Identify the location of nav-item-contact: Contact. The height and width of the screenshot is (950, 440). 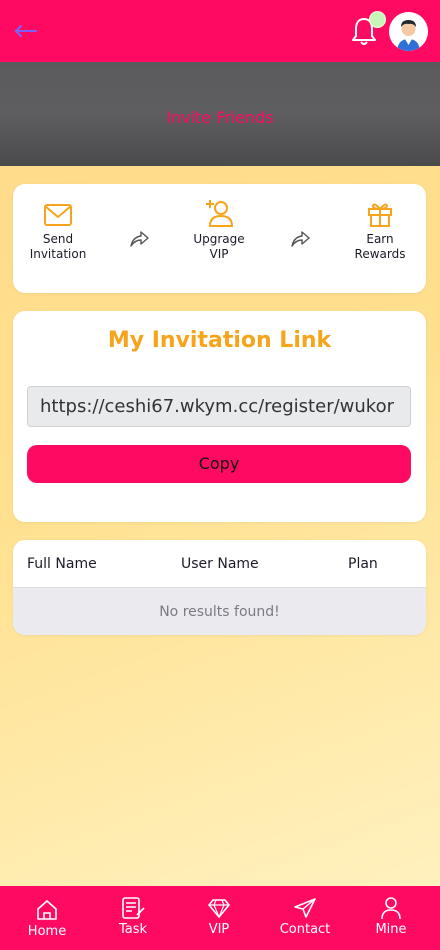
(305, 916).